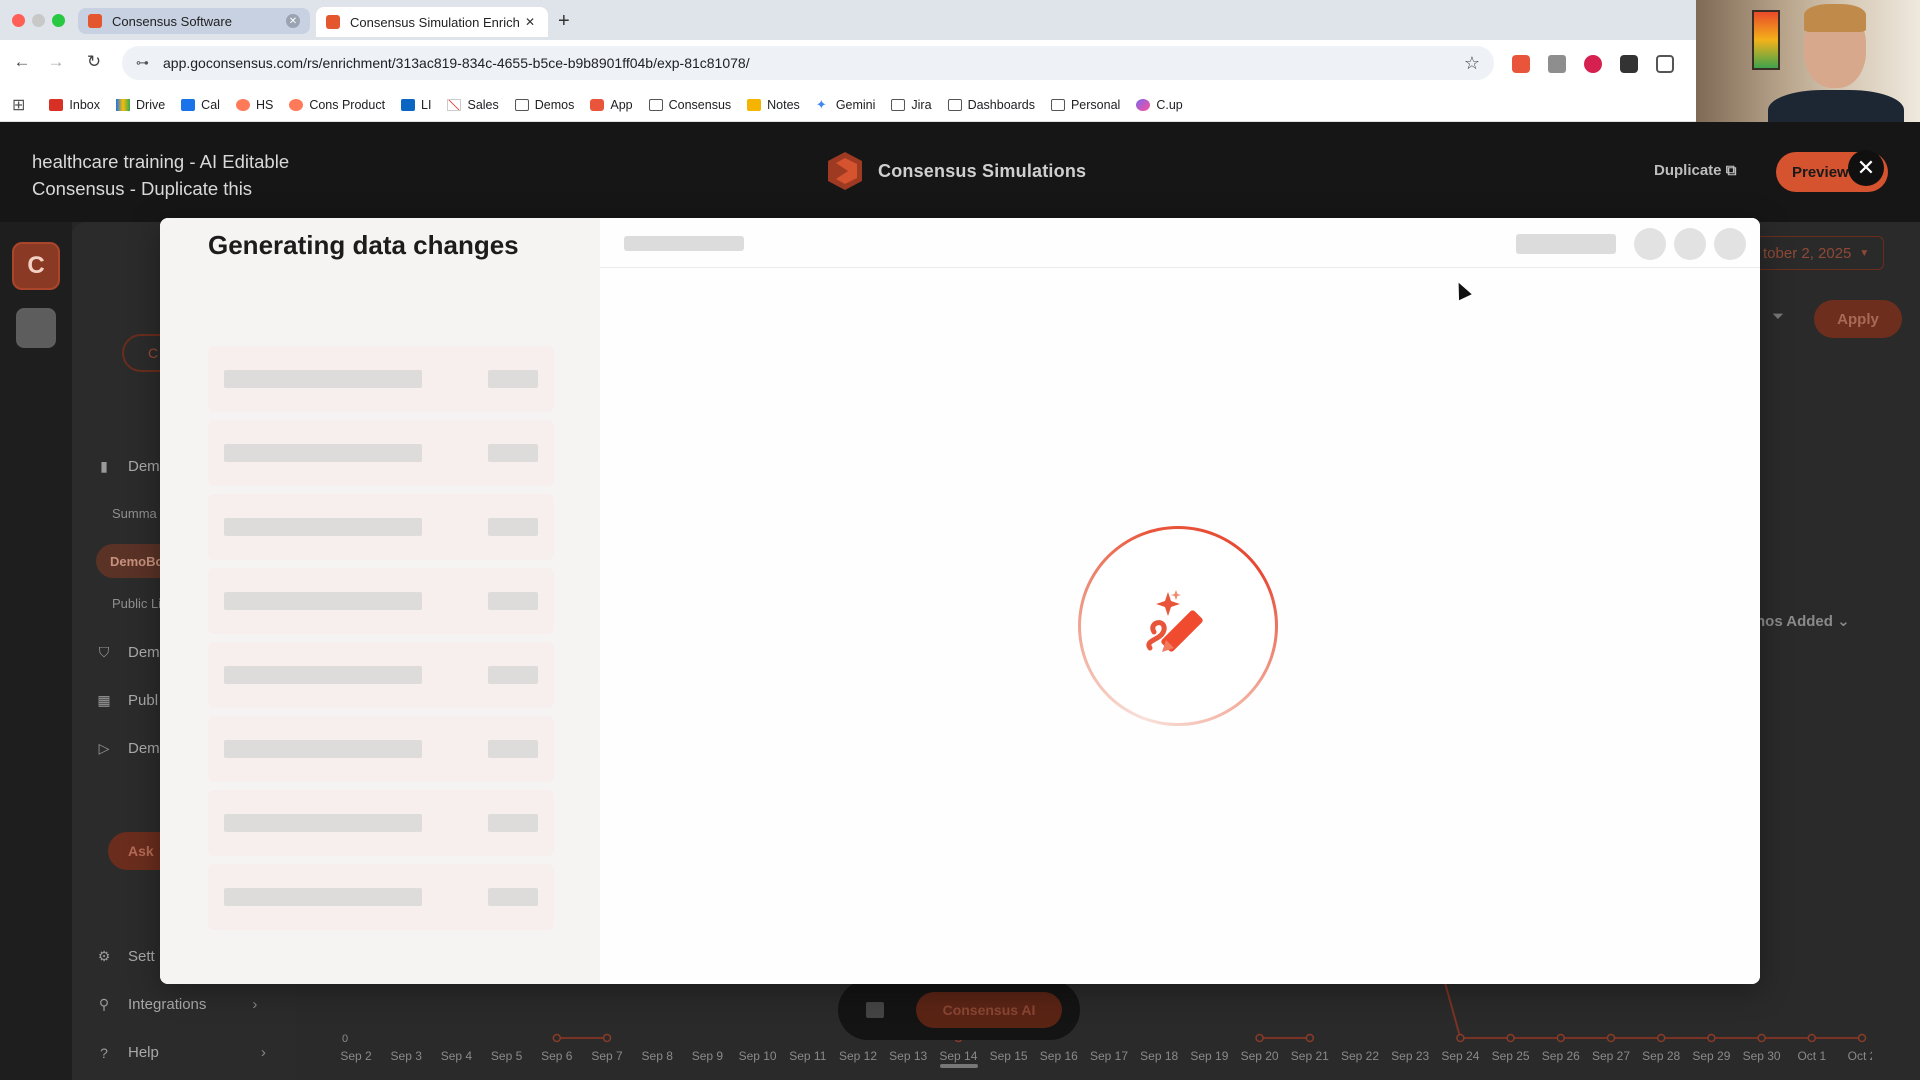 The width and height of the screenshot is (1920, 1080). I want to click on new-tab-button: +, so click(564, 21).